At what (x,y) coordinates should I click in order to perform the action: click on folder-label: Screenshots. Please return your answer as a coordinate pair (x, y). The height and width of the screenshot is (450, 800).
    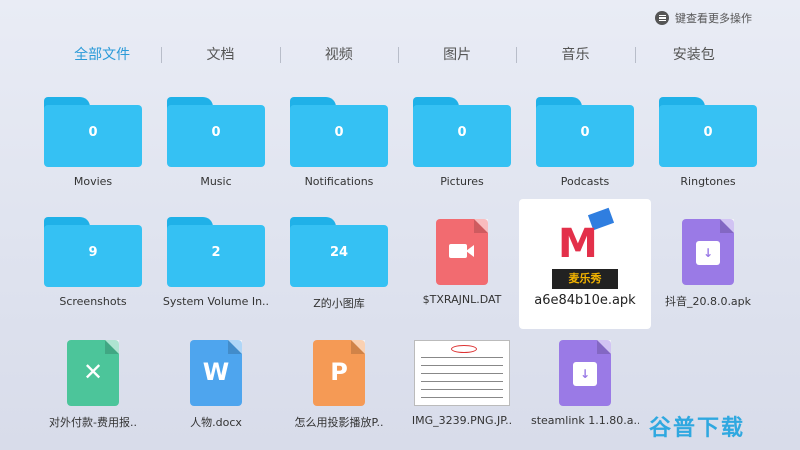
    Looking at the image, I should click on (93, 301).